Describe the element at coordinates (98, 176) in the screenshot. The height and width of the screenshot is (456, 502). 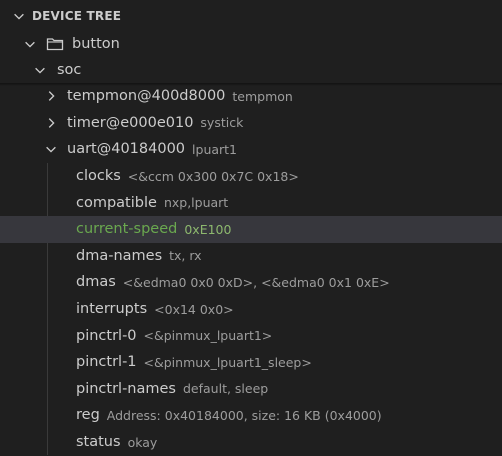
I see `property-name: clocks` at that location.